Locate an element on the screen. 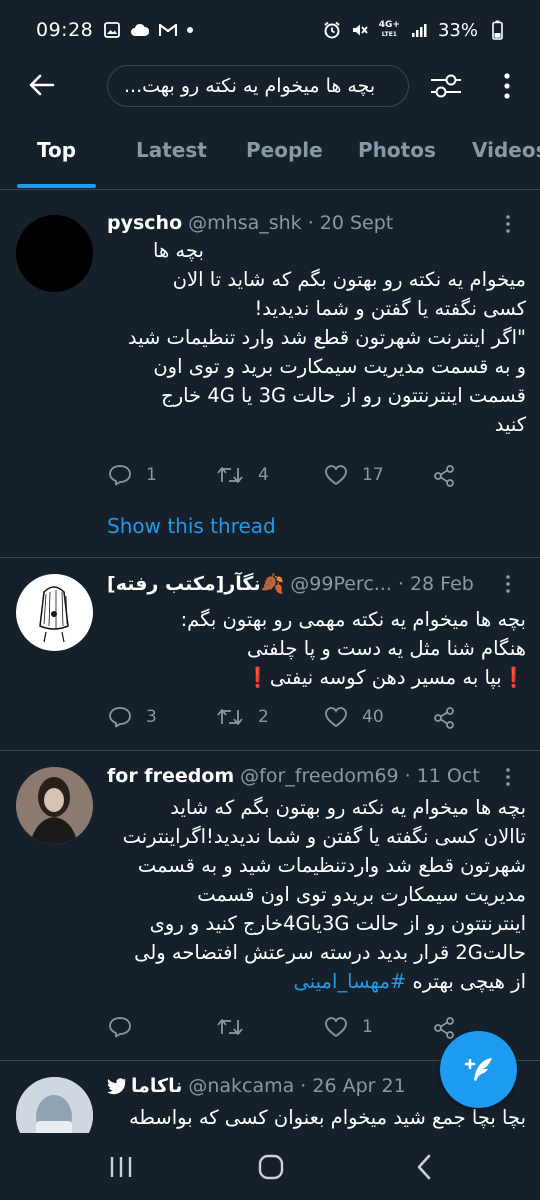 This screenshot has width=540, height=1200. recent-apps-button is located at coordinates (121, 1167).